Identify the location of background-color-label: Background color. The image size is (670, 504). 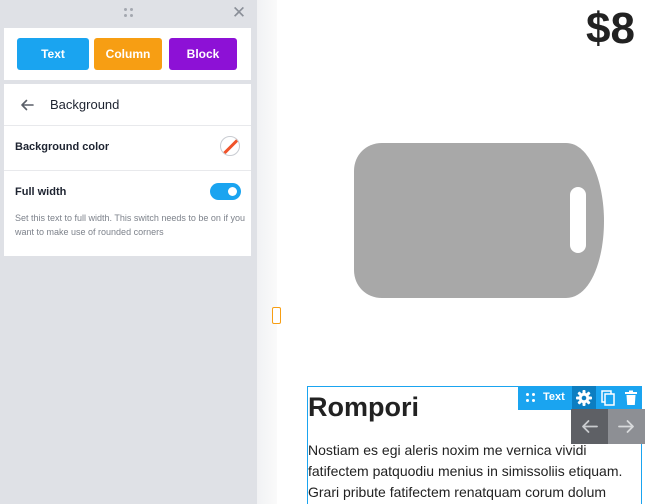
(62, 147).